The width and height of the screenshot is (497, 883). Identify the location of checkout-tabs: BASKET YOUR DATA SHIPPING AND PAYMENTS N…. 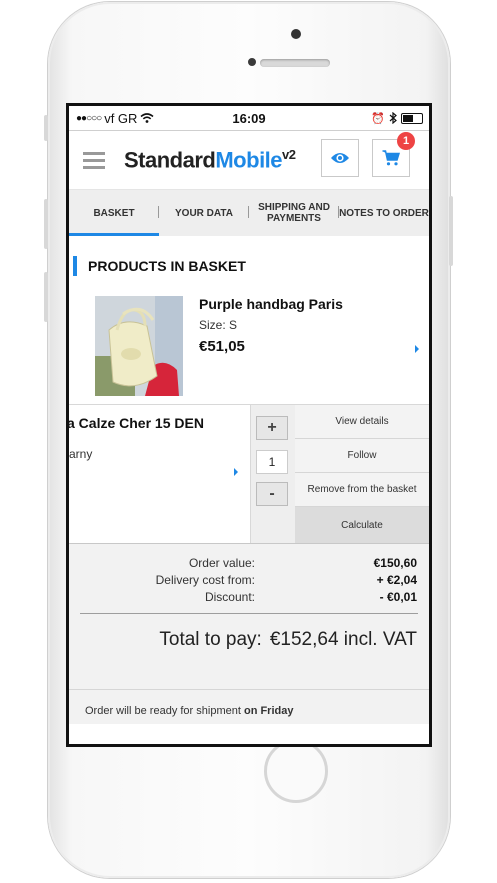
(249, 213).